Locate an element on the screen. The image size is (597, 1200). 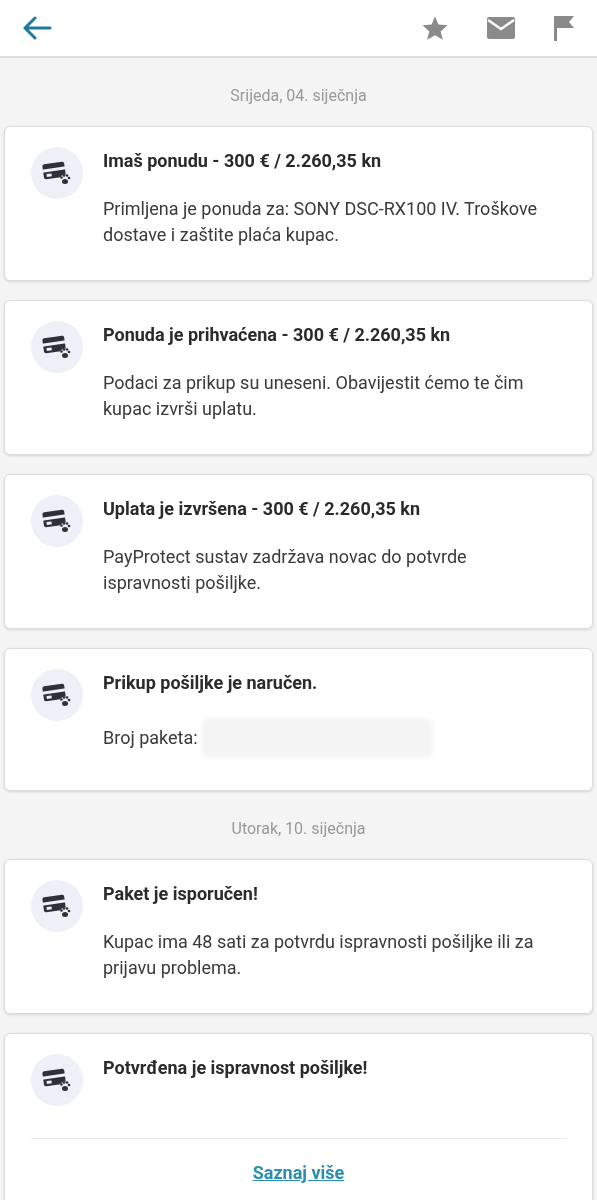
notification-title: Imaš ponudu - 300 € / 2.260,35 kn is located at coordinates (243, 161).